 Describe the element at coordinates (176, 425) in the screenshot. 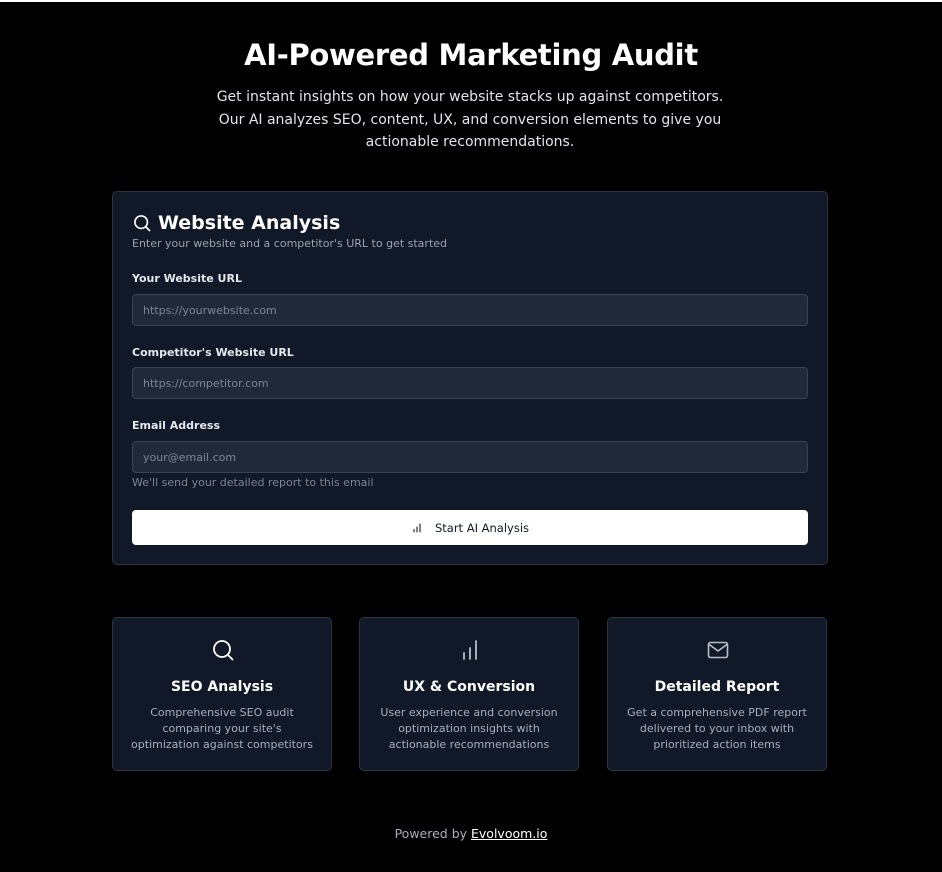

I see `email-label: Email Address` at that location.